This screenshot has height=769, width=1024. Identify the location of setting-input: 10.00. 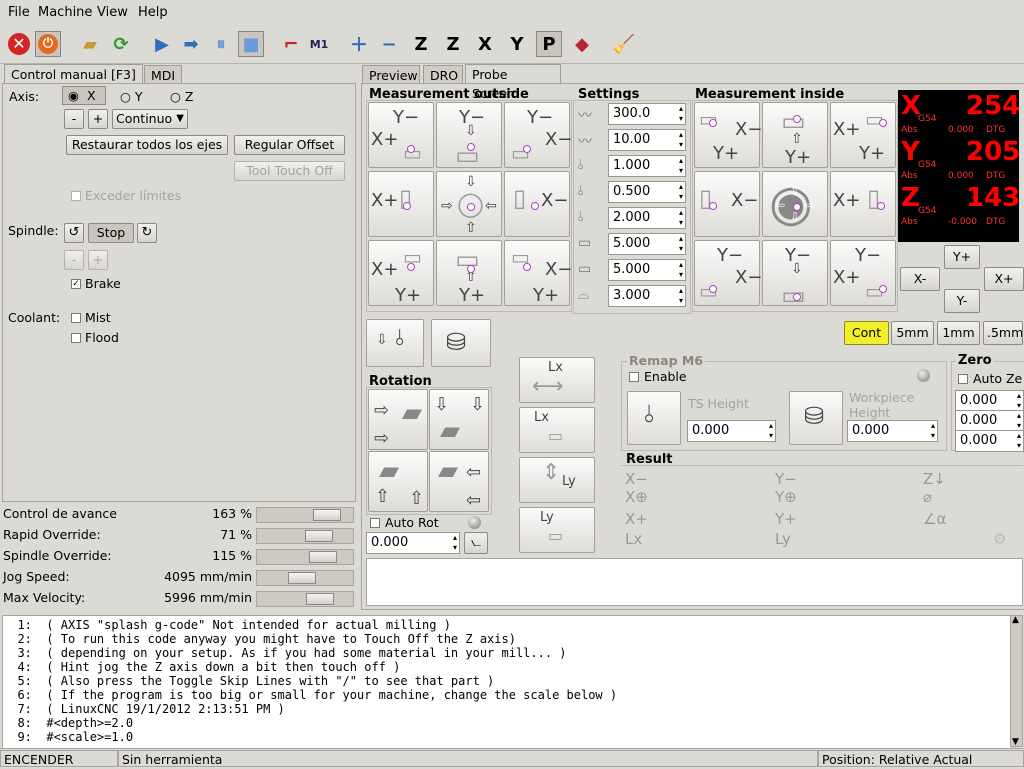
(647, 140).